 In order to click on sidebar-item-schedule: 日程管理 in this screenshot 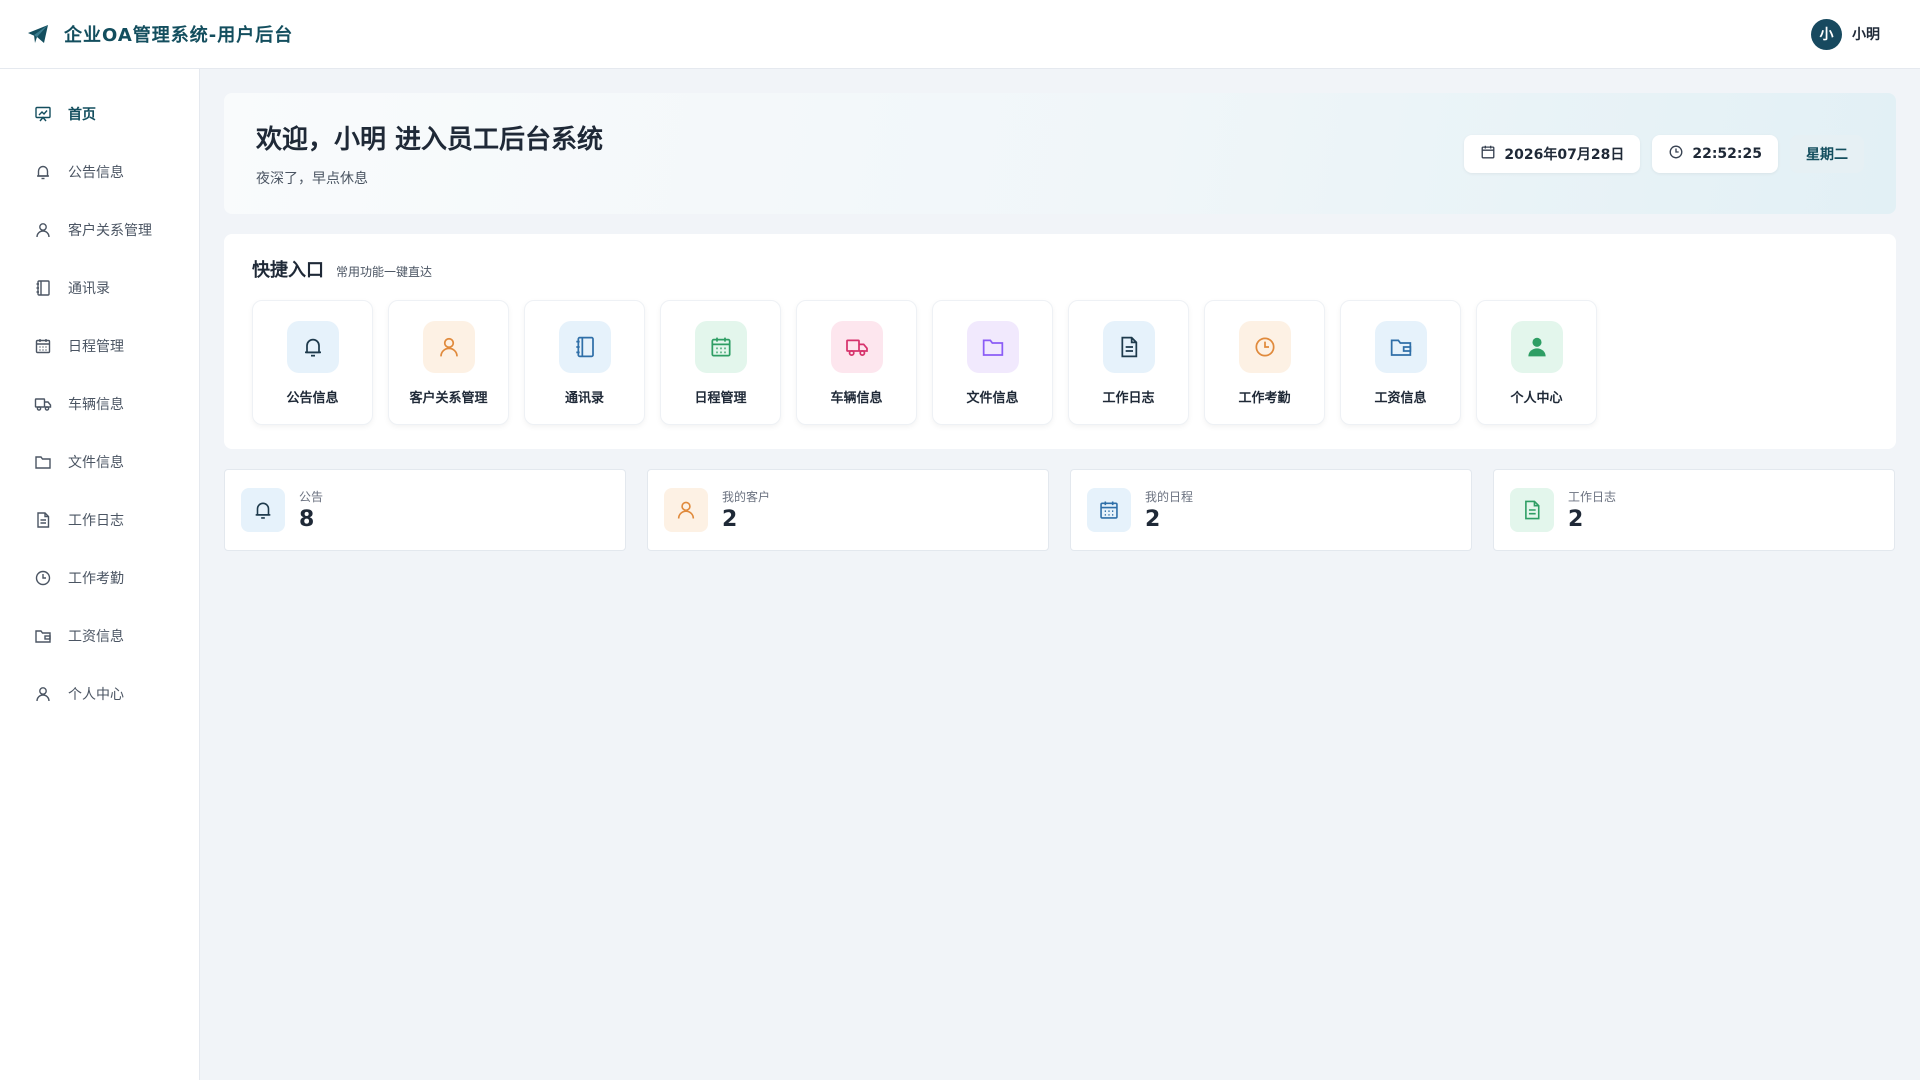, I will do `click(99, 346)`.